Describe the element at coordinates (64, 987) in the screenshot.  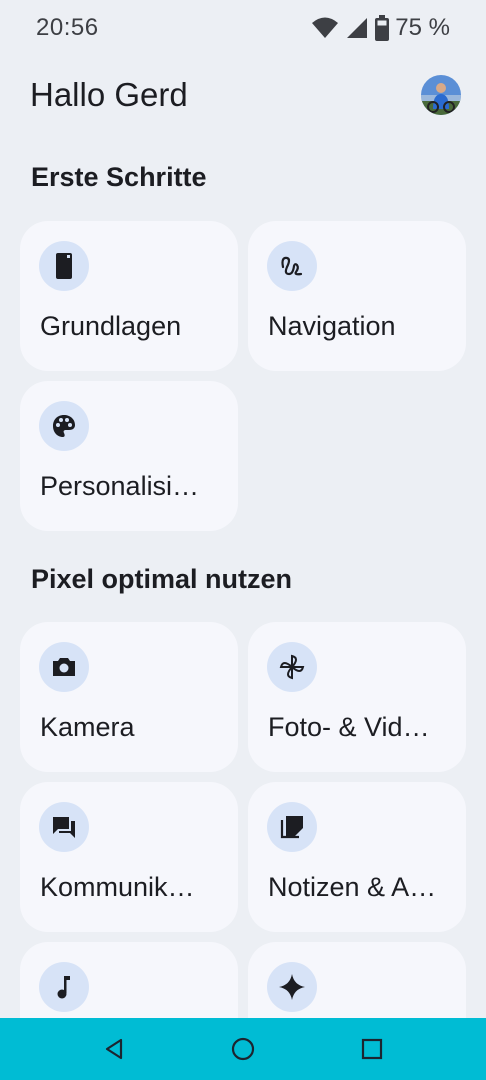
I see `music-note-icon` at that location.